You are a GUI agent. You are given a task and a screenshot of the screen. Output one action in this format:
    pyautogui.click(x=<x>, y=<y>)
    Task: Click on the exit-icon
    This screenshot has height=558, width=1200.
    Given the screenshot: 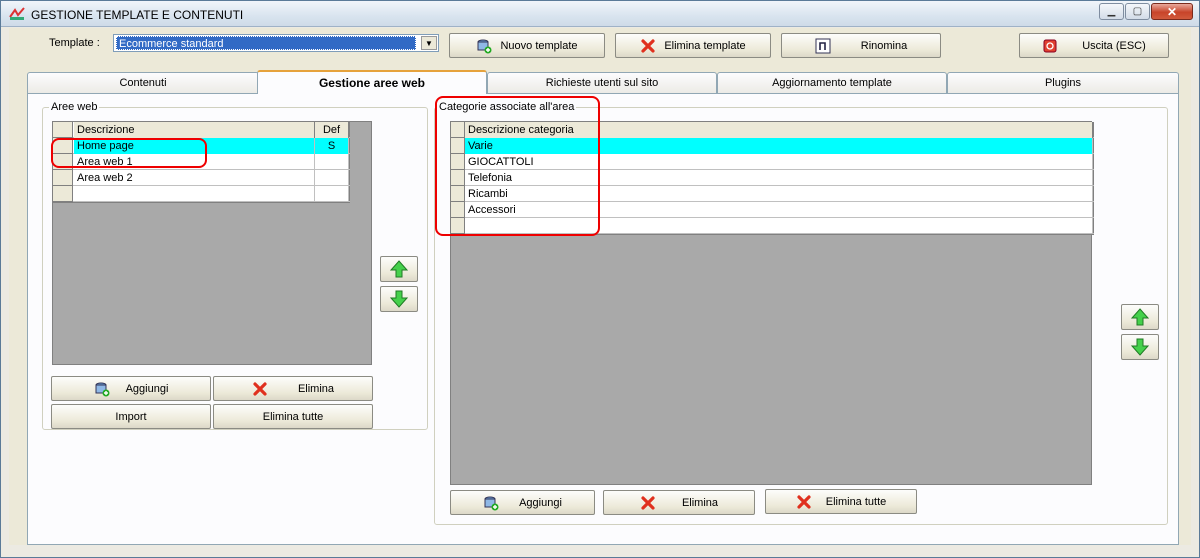 What is the action you would take?
    pyautogui.click(x=1050, y=45)
    